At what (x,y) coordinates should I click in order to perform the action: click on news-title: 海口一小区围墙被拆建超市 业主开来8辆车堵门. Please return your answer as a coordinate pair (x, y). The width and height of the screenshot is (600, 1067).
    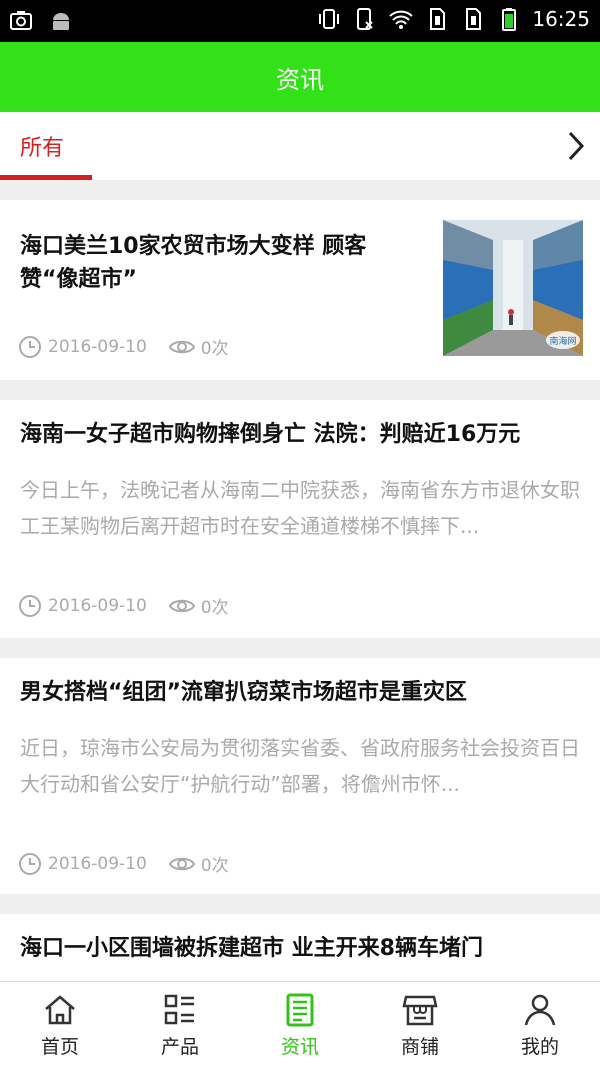
    Looking at the image, I should click on (251, 948).